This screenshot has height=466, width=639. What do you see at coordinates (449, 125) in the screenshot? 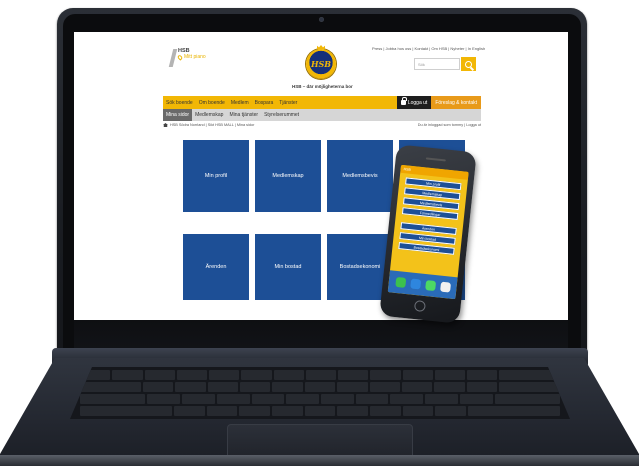
I see `logged-in-status: Du är inloggad som tommy | Logga ut` at bounding box center [449, 125].